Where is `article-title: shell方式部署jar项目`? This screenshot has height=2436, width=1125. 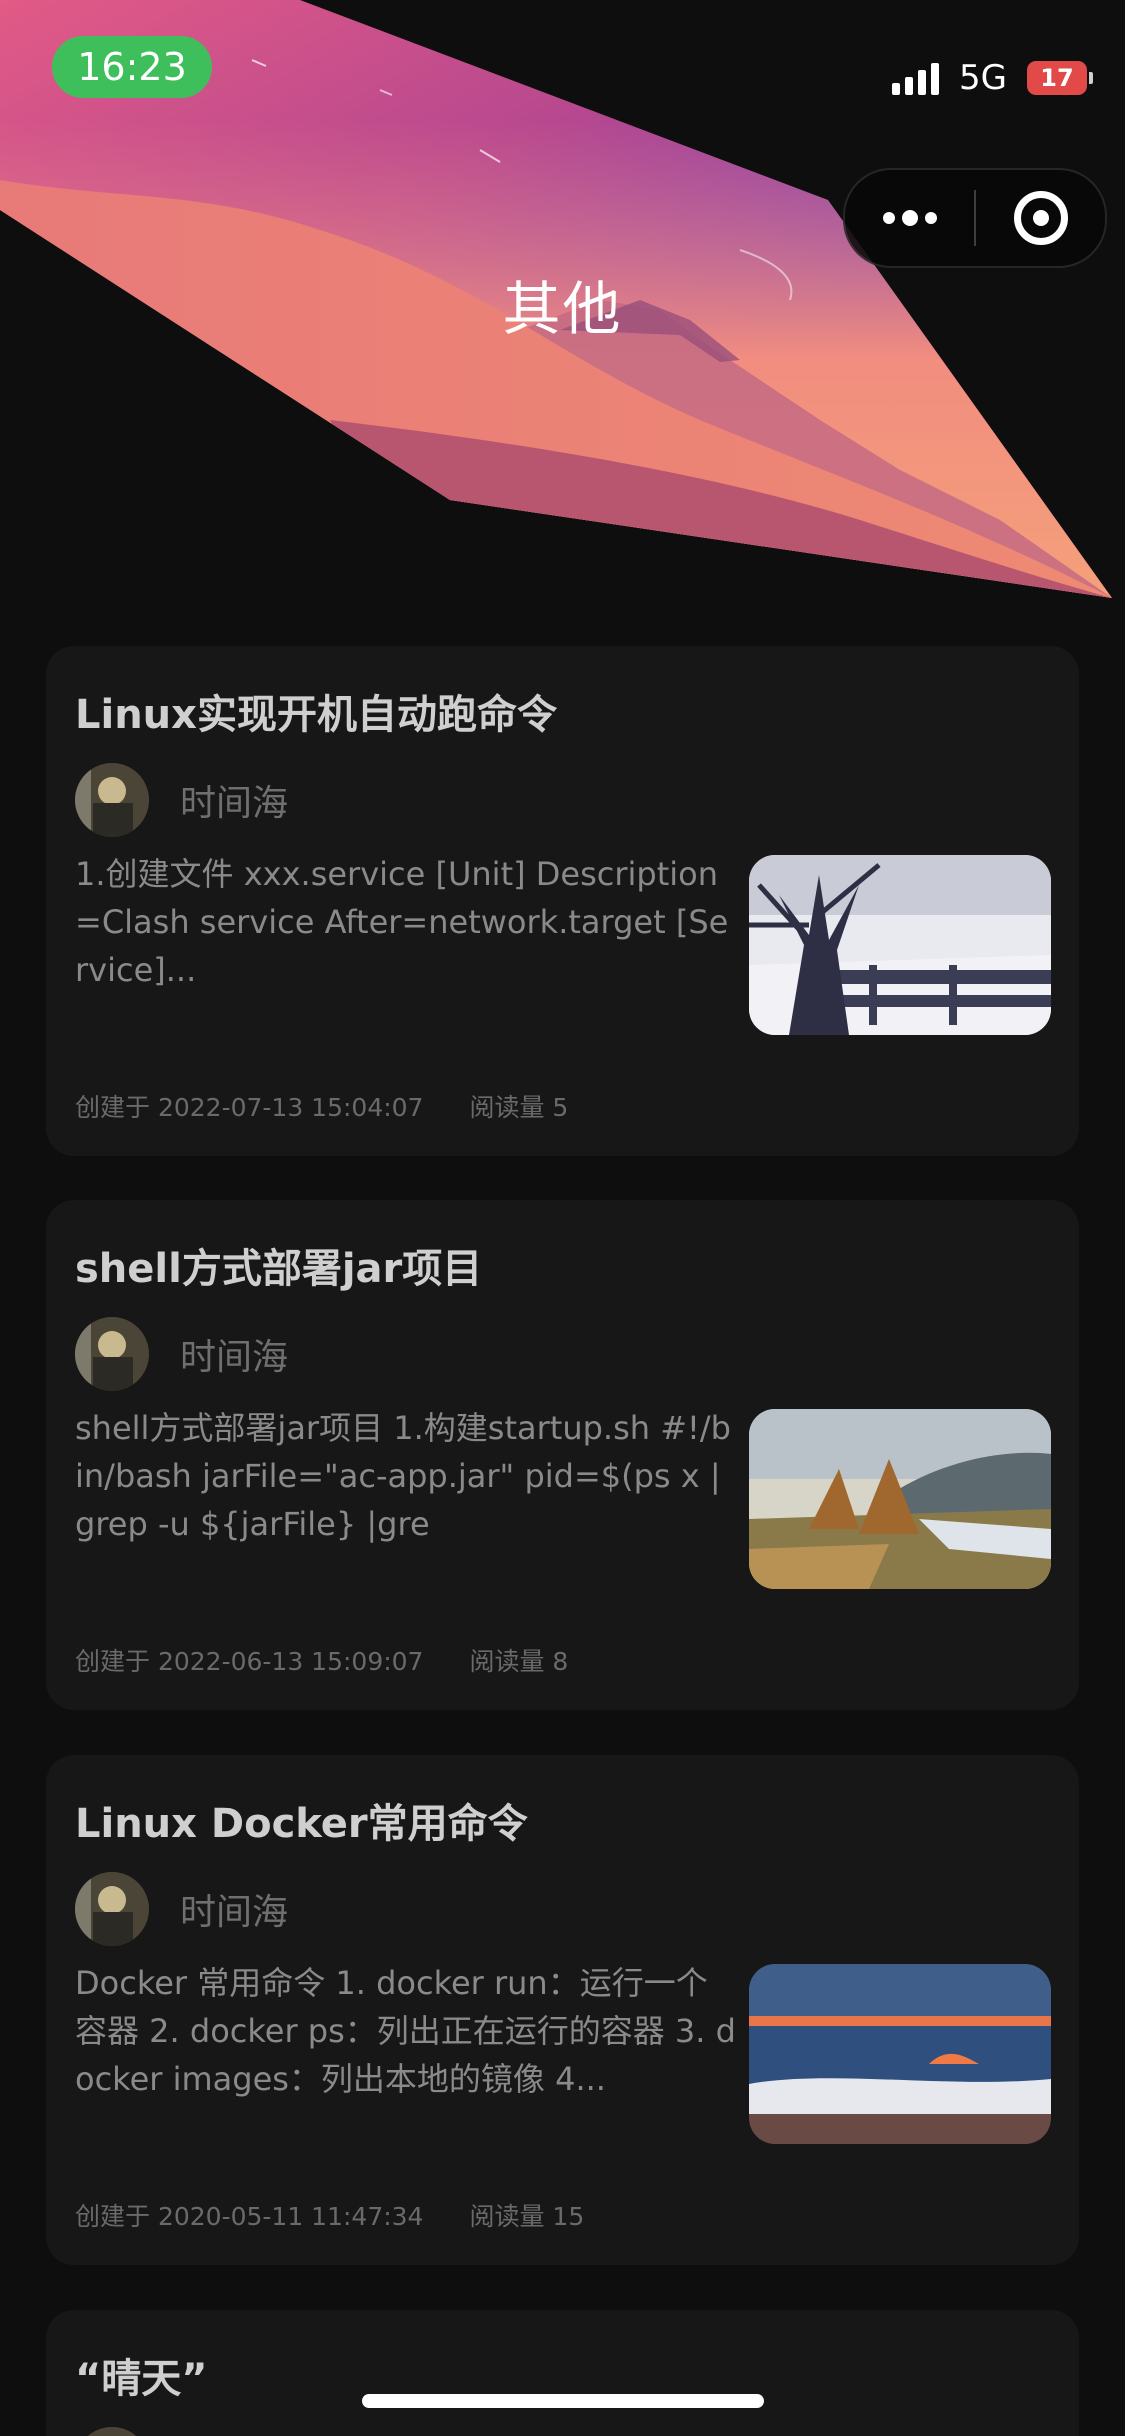 article-title: shell方式部署jar项目 is located at coordinates (279, 1269).